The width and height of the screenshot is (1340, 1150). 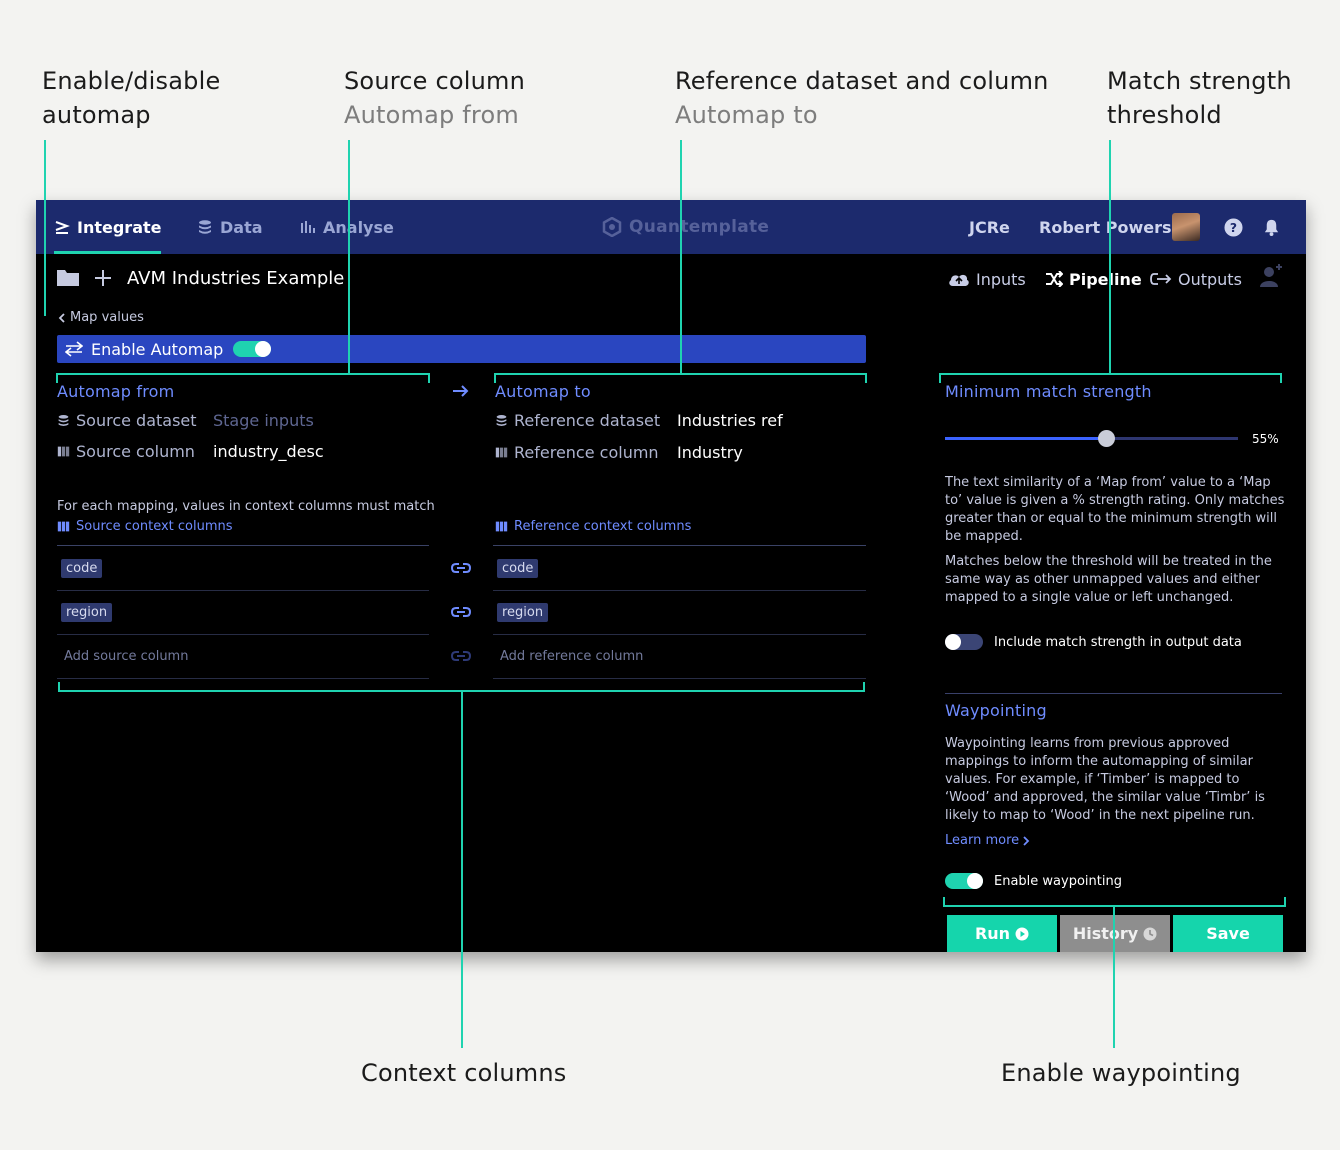 What do you see at coordinates (679, 612) in the screenshot?
I see `reference-context-row: region` at bounding box center [679, 612].